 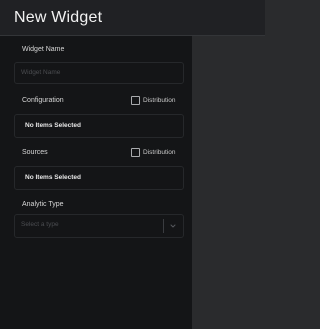 I want to click on sources-label: Sources, so click(x=35, y=152).